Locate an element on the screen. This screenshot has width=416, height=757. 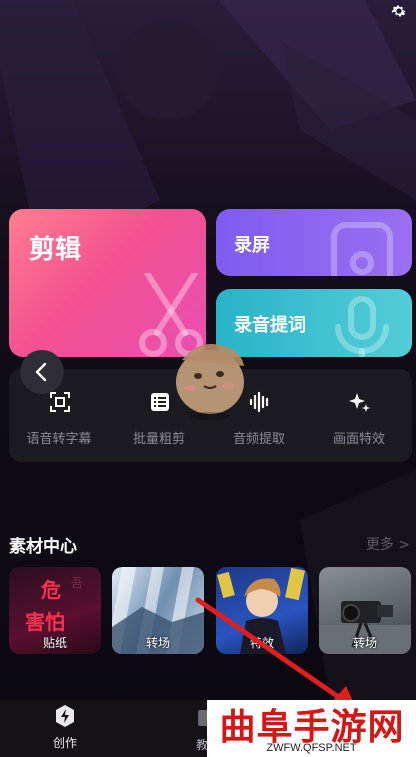
materials-title: 素材中心 is located at coordinates (43, 547).